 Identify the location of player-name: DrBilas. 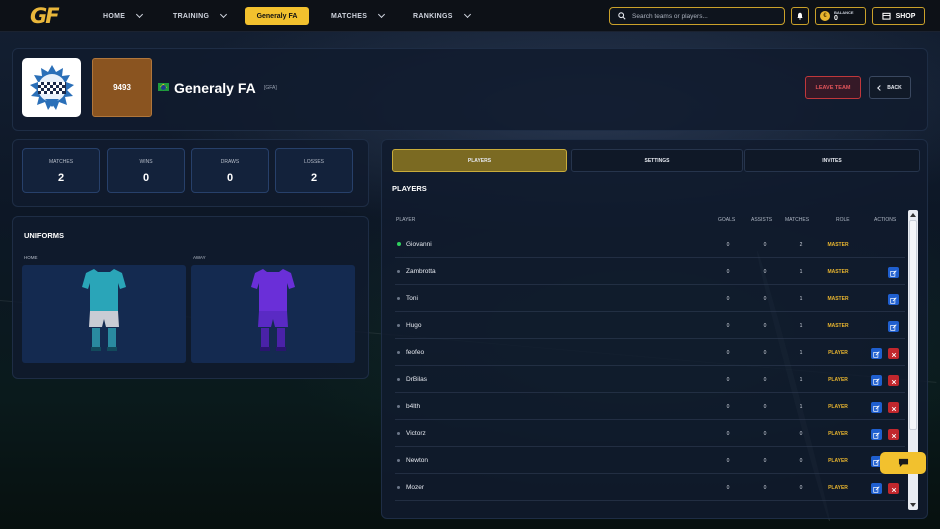
(416, 379).